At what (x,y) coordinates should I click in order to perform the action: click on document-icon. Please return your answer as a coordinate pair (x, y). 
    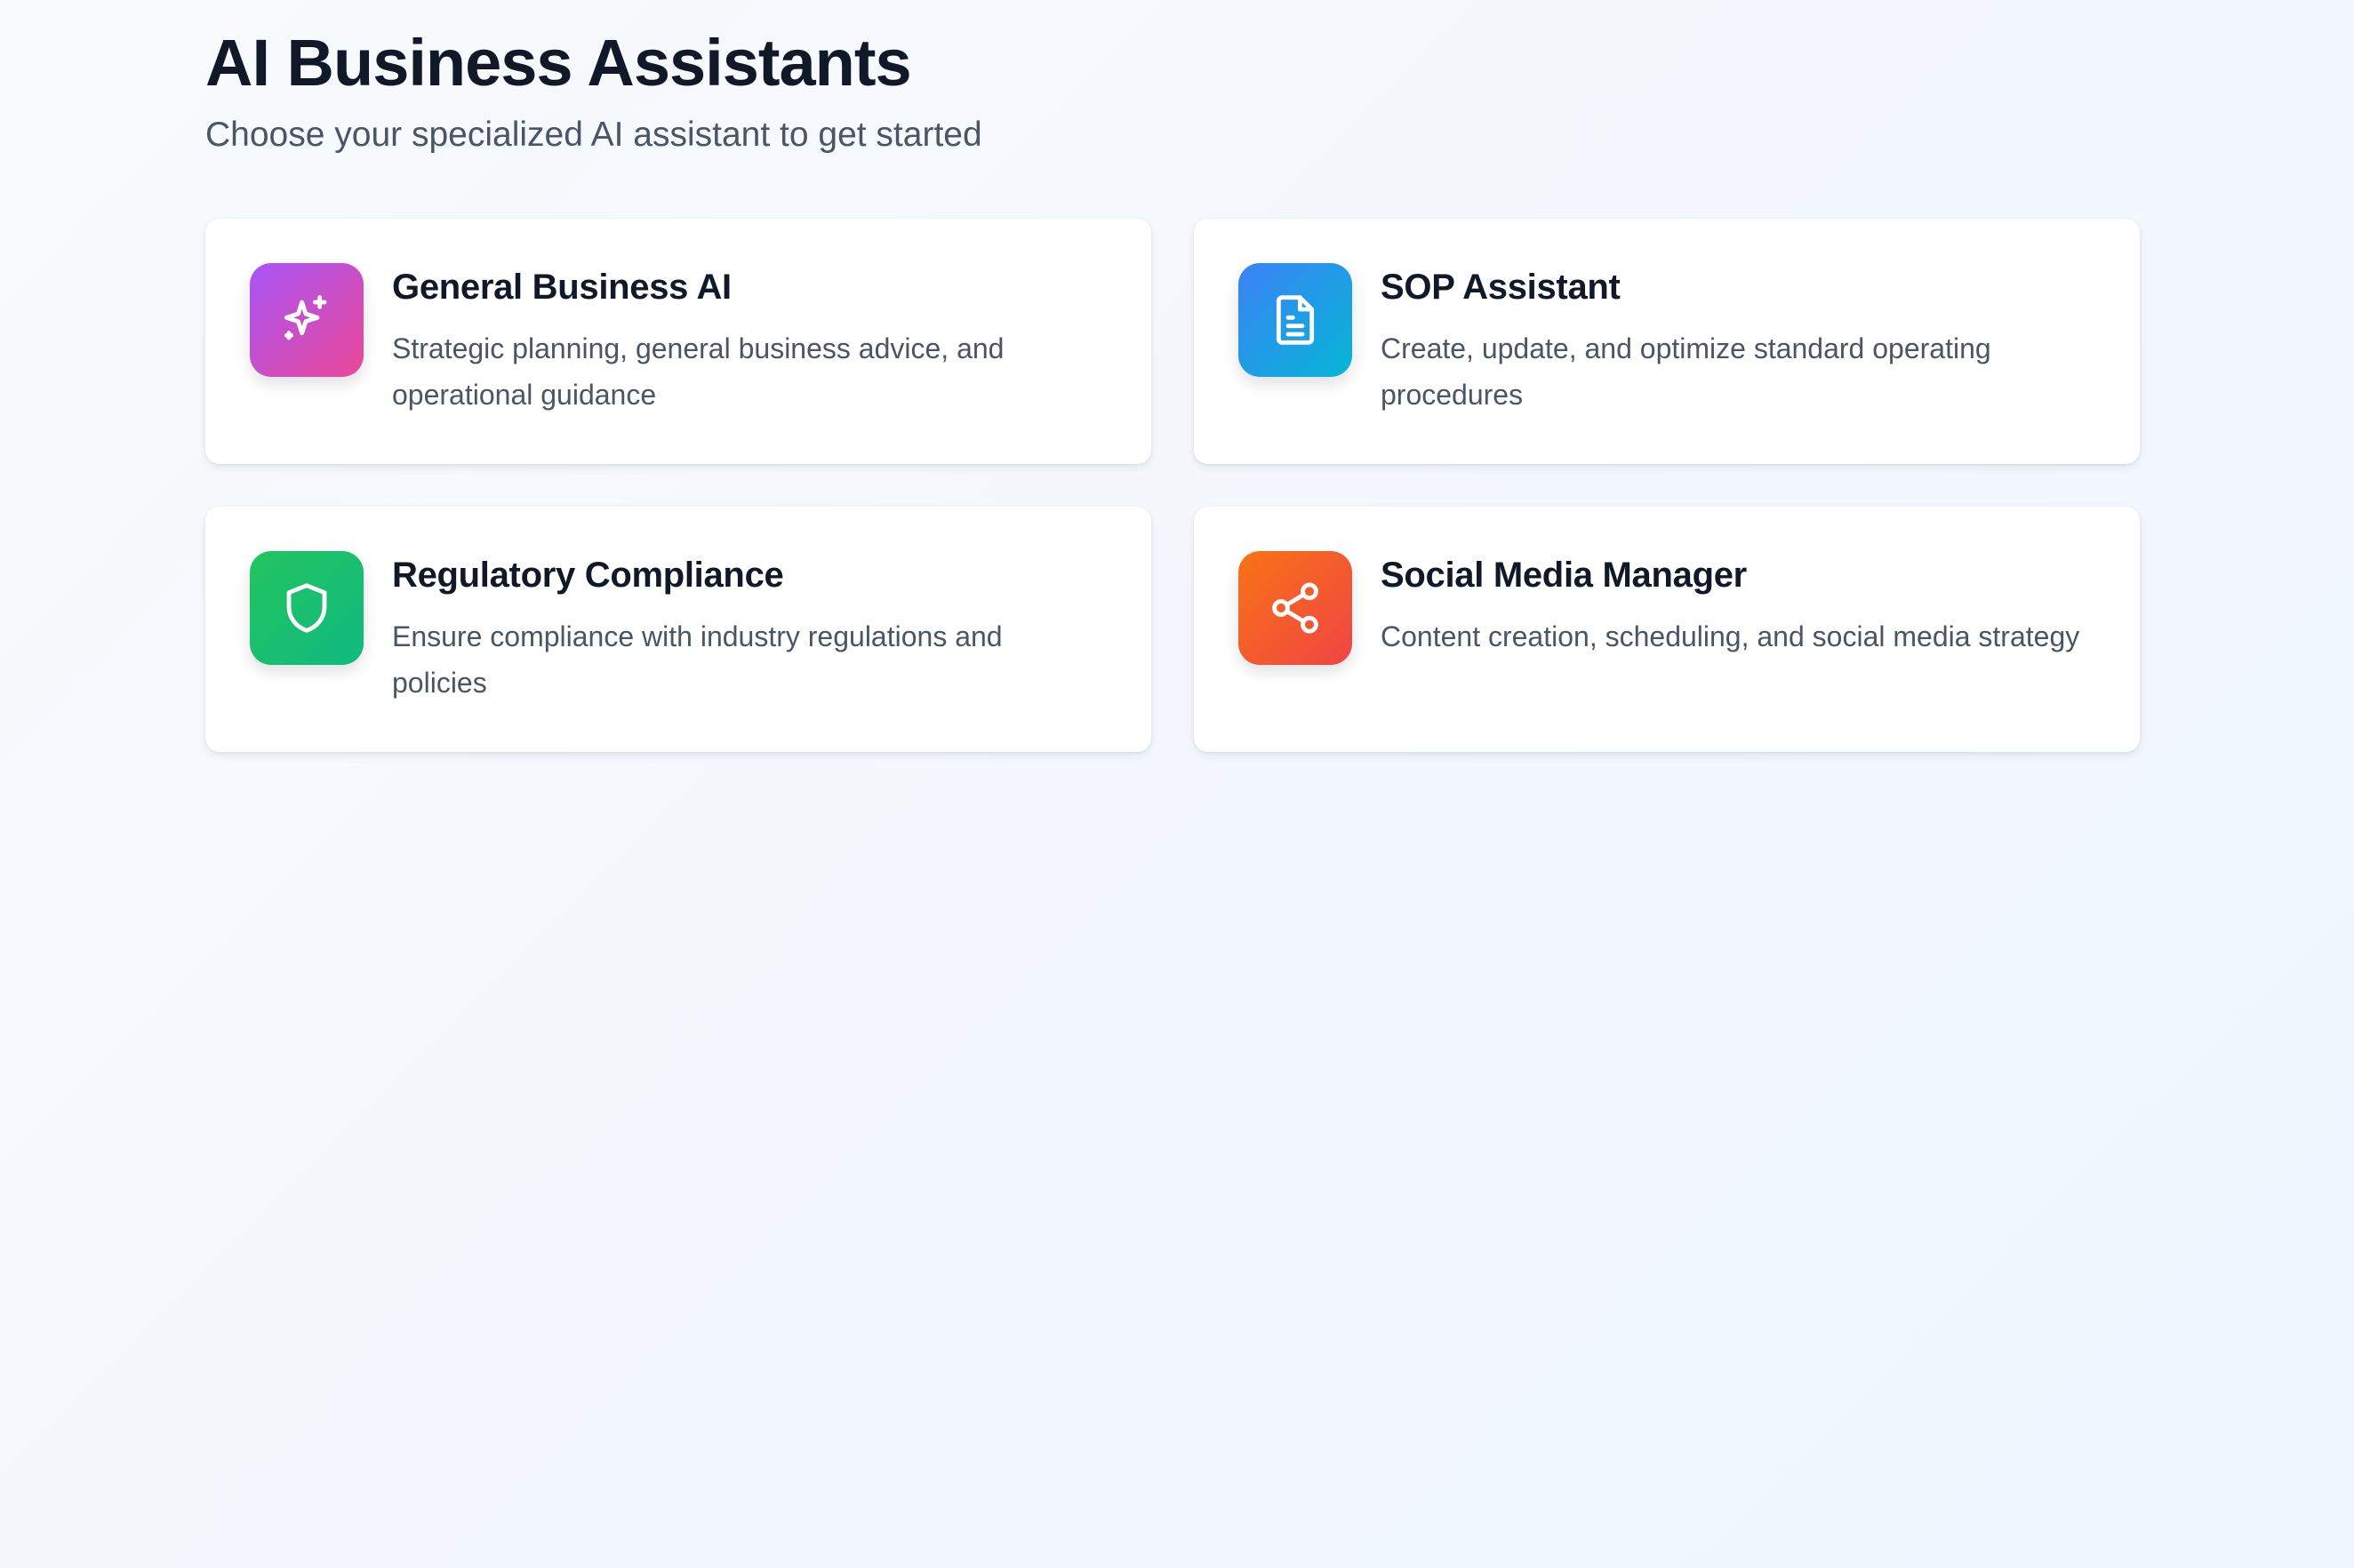
    Looking at the image, I should click on (1295, 320).